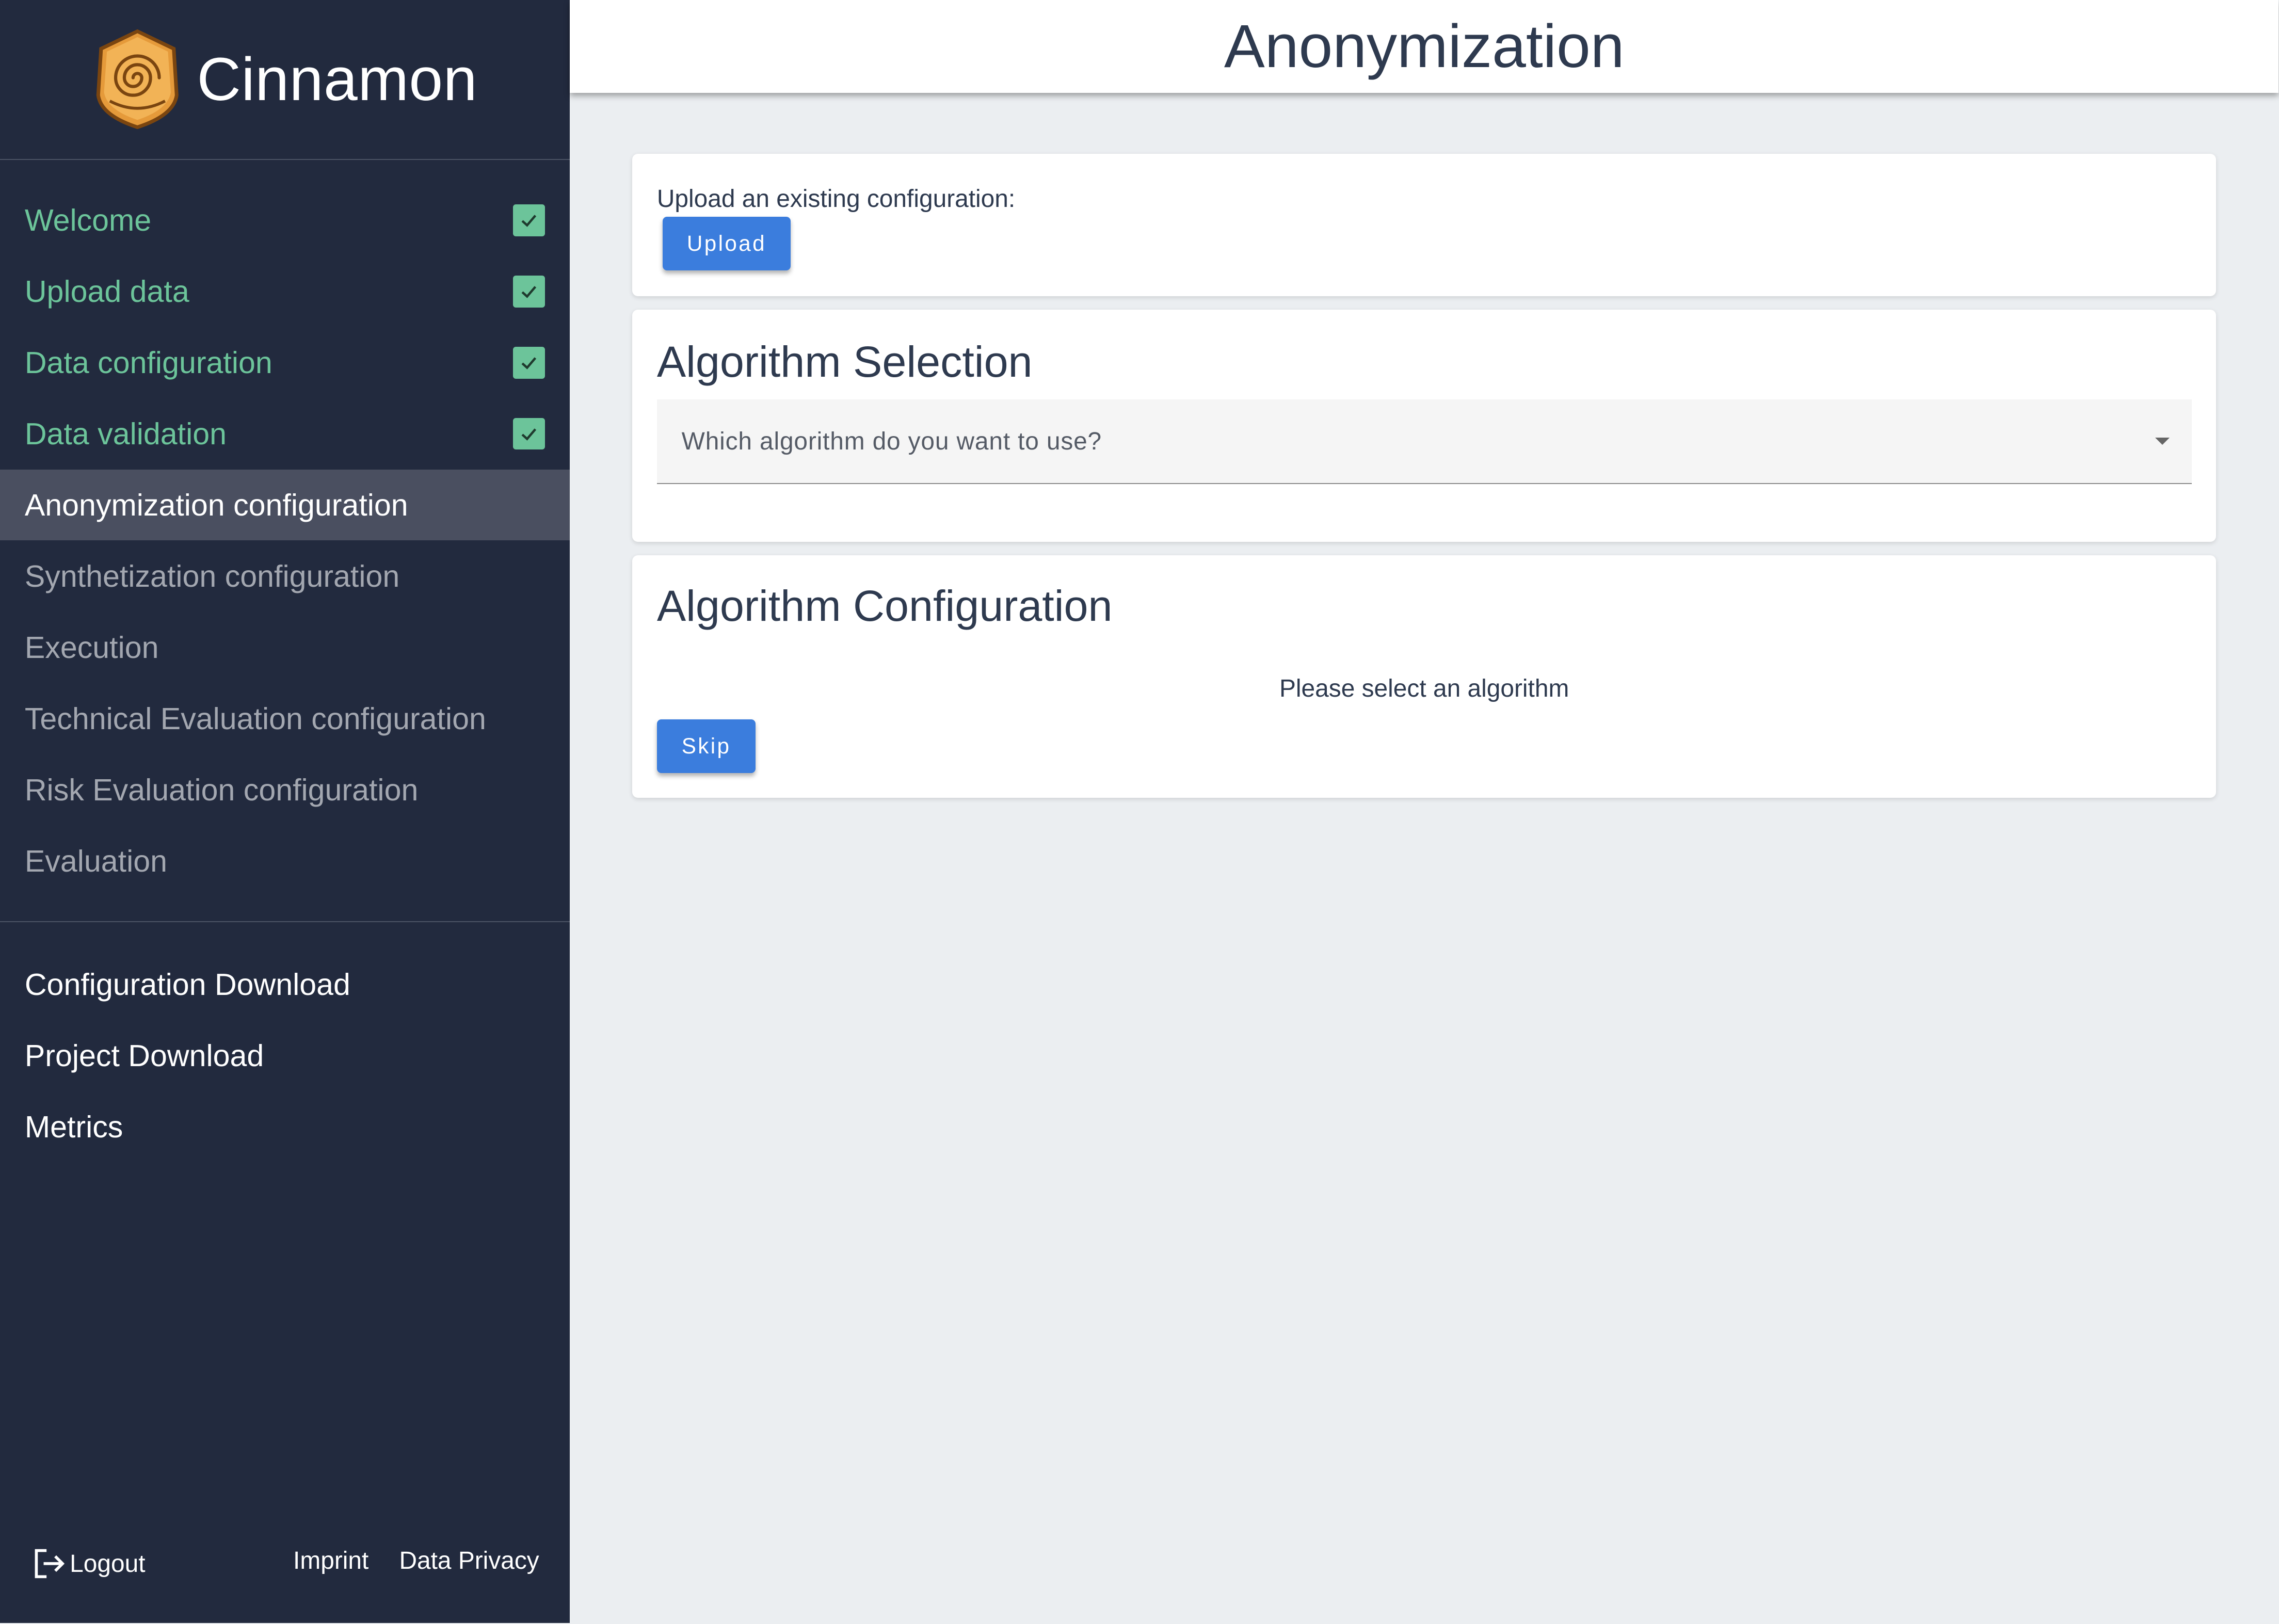 The height and width of the screenshot is (1624, 2279). Describe the element at coordinates (285, 1127) in the screenshot. I see `sidebar-item-metrics: Metrics` at that location.